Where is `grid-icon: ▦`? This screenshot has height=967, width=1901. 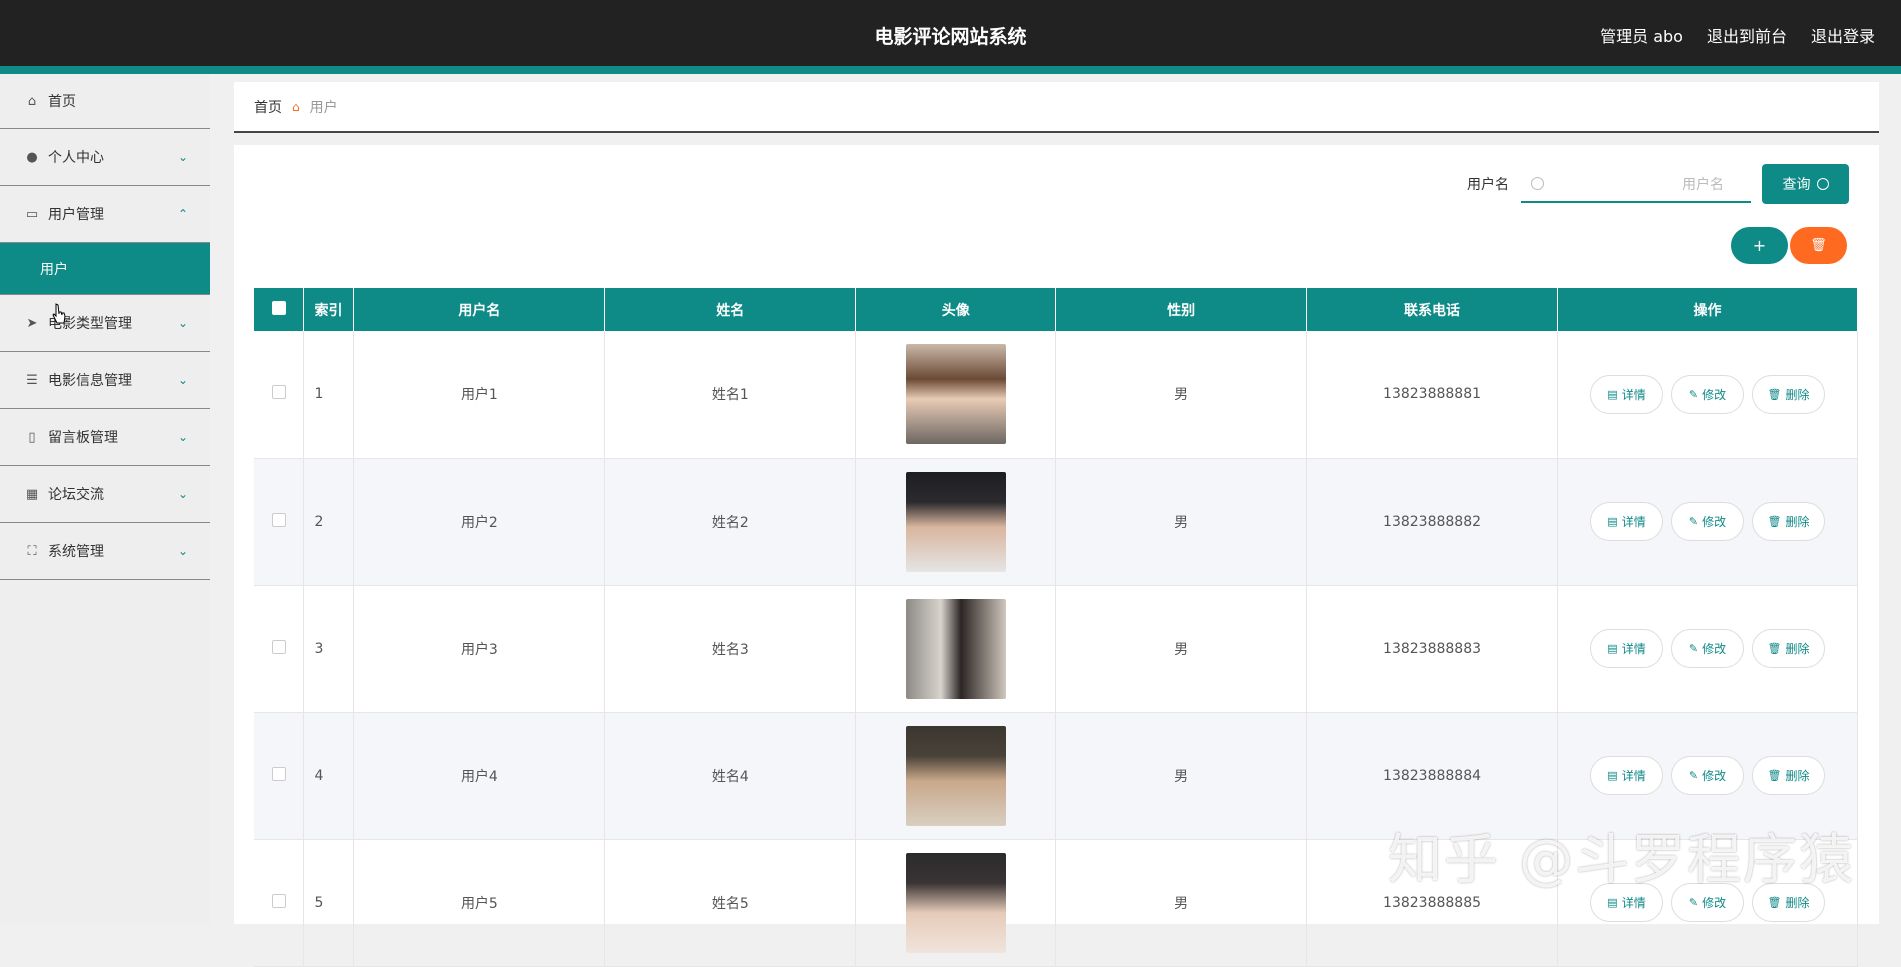 grid-icon: ▦ is located at coordinates (32, 494).